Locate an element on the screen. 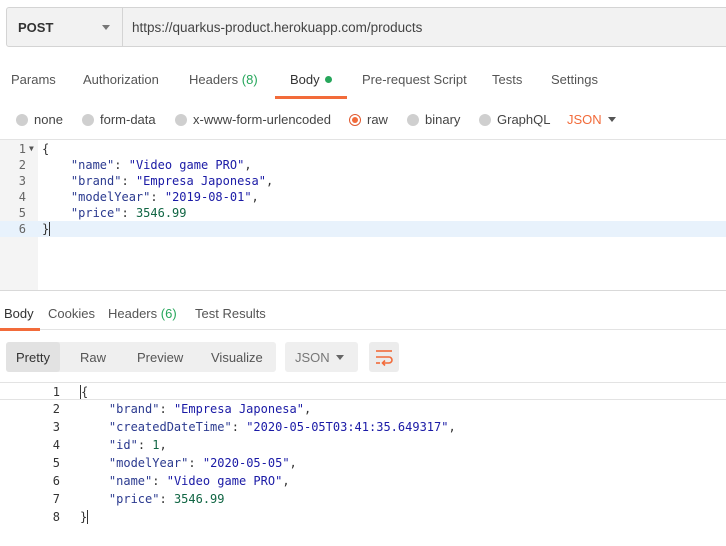 The height and width of the screenshot is (546, 726). radio-graphql-label: GraphQL is located at coordinates (524, 119).